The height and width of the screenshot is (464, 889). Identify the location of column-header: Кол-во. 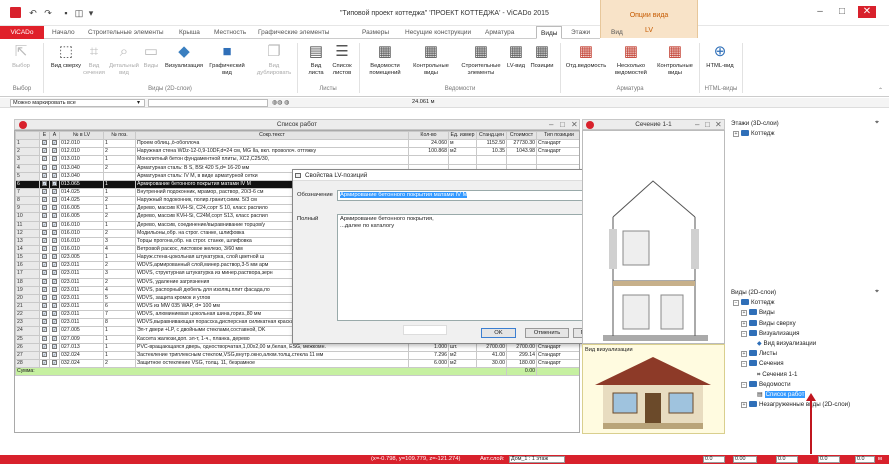
(428, 136).